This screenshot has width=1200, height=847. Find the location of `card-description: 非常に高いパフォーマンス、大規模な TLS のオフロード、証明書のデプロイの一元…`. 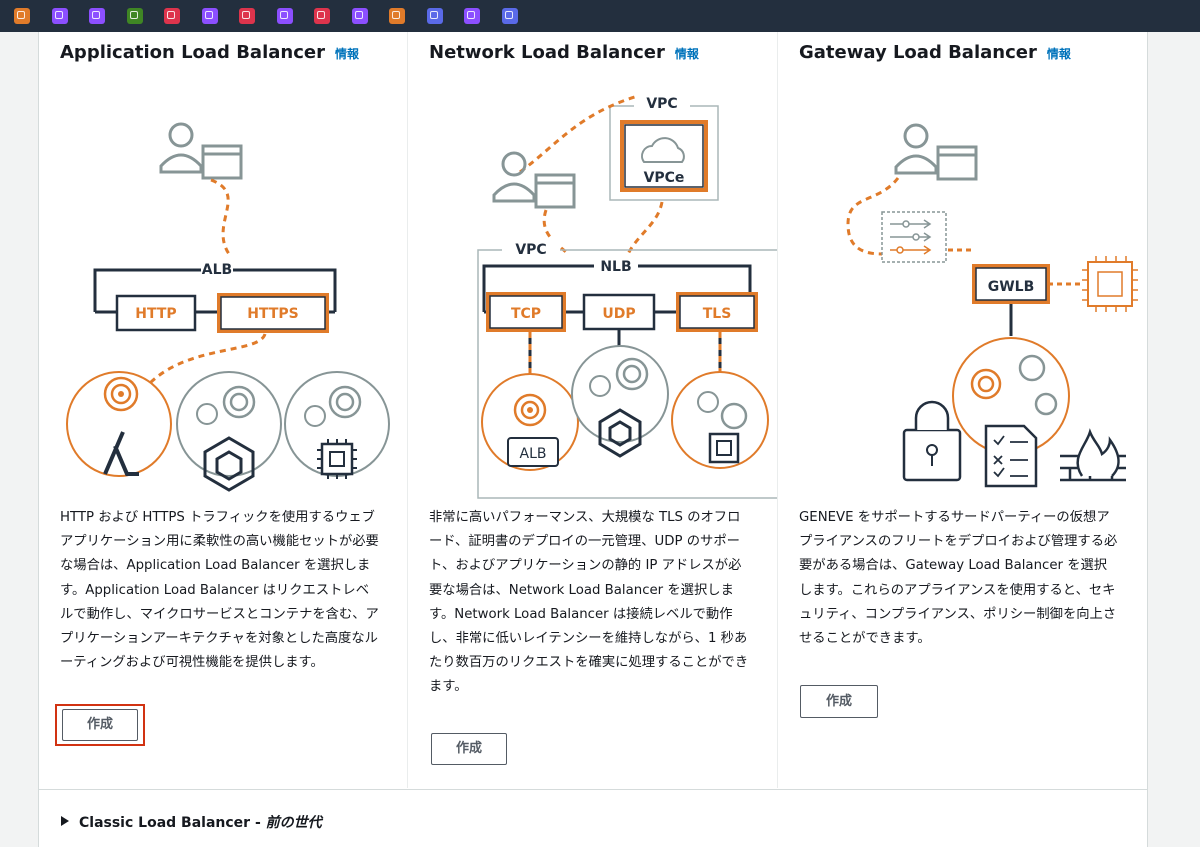

card-description: 非常に高いパフォーマンス、大規模な TLS のオフロード、証明書のデプロイの一元… is located at coordinates (589, 602).